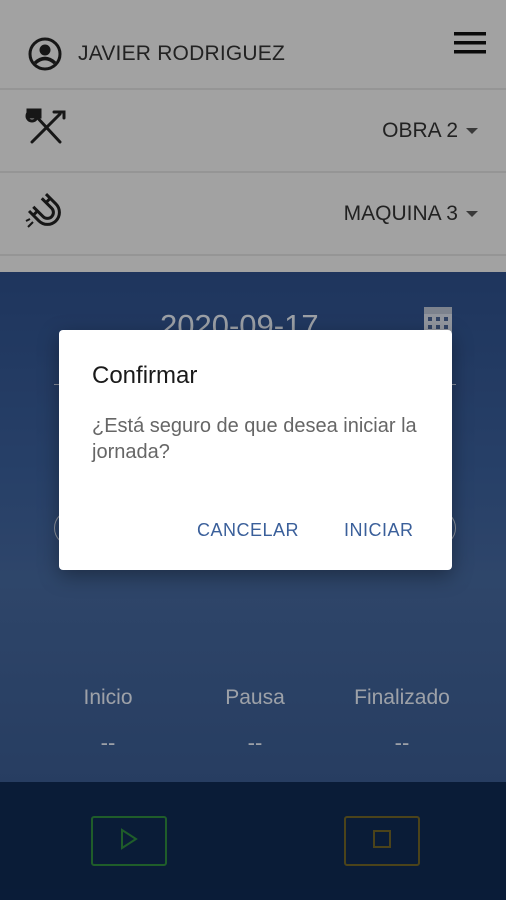 The width and height of the screenshot is (506, 900). What do you see at coordinates (379, 530) in the screenshot?
I see `start-workday-button: INICIAR` at bounding box center [379, 530].